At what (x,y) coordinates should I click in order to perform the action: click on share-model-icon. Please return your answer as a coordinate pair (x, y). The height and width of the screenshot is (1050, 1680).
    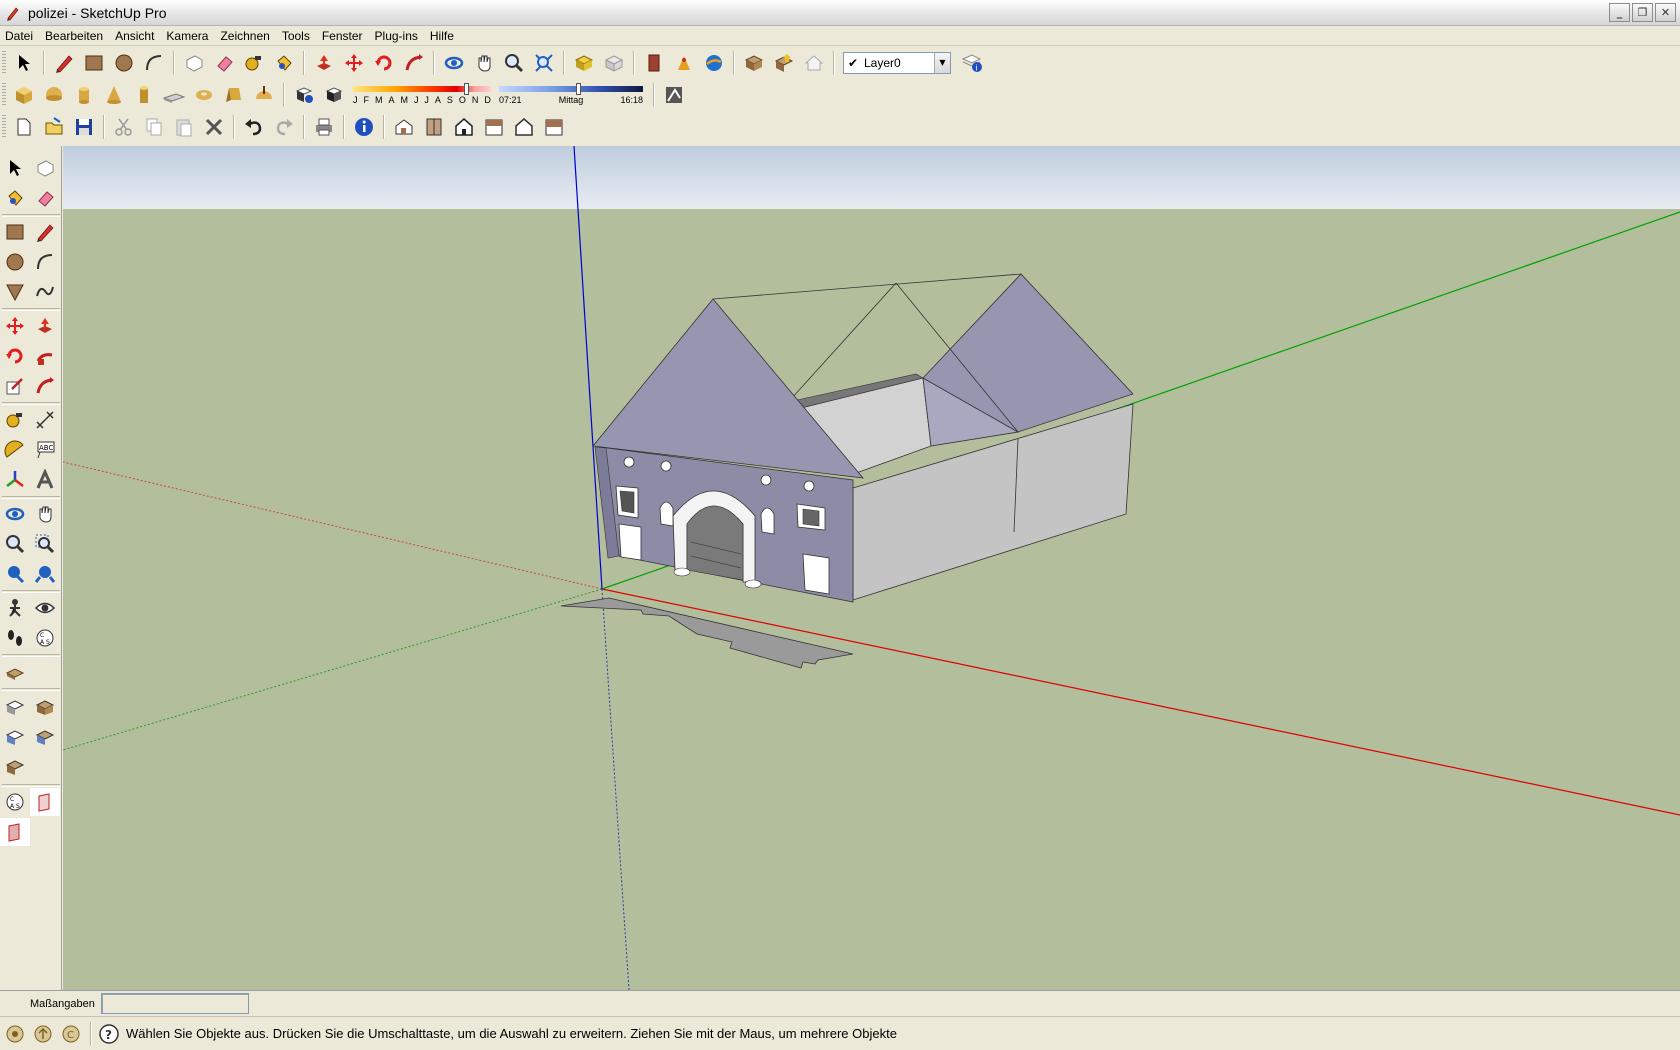
    Looking at the image, I should click on (614, 63).